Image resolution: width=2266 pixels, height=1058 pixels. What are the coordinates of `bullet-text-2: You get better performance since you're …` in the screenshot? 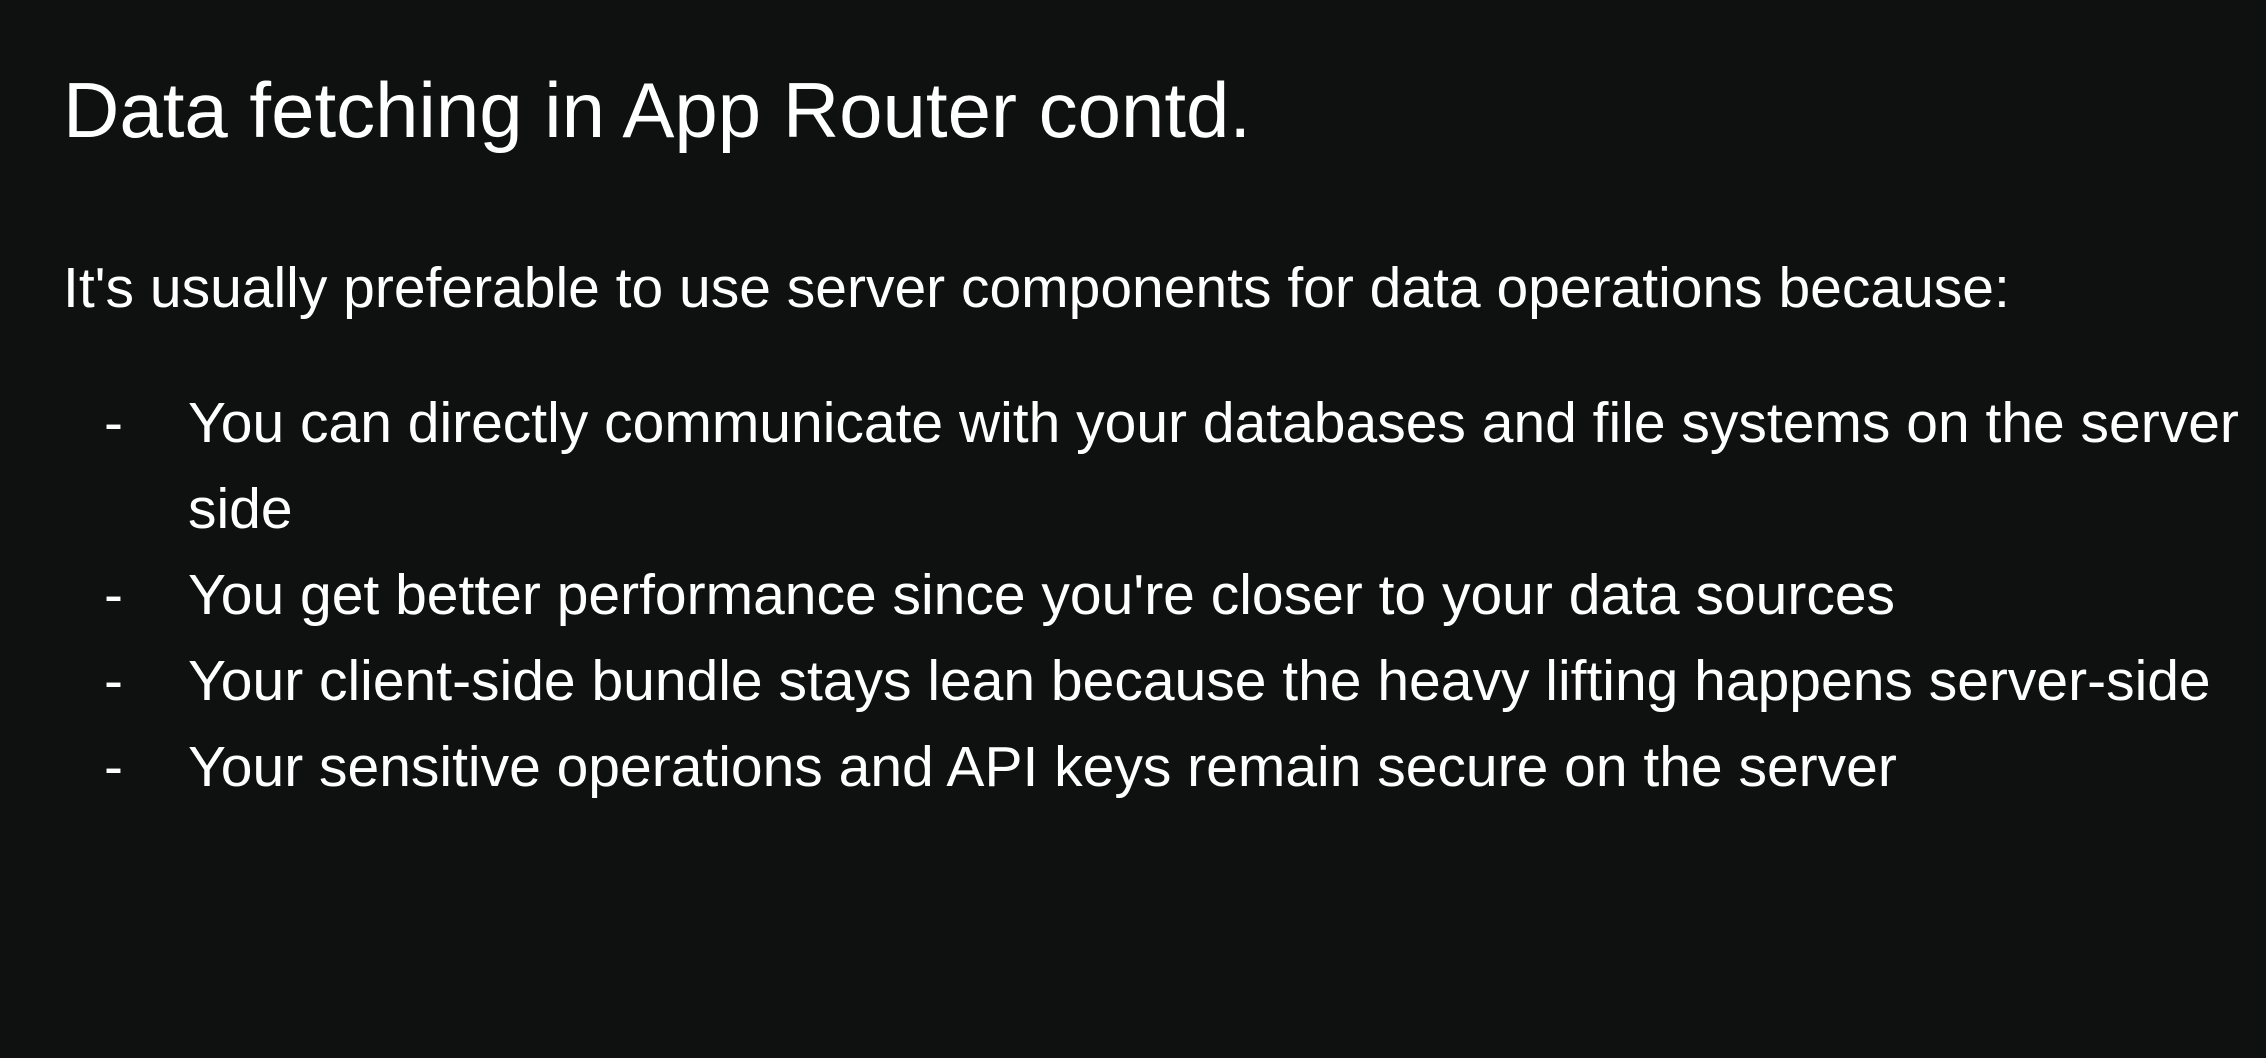 It's located at (1042, 595).